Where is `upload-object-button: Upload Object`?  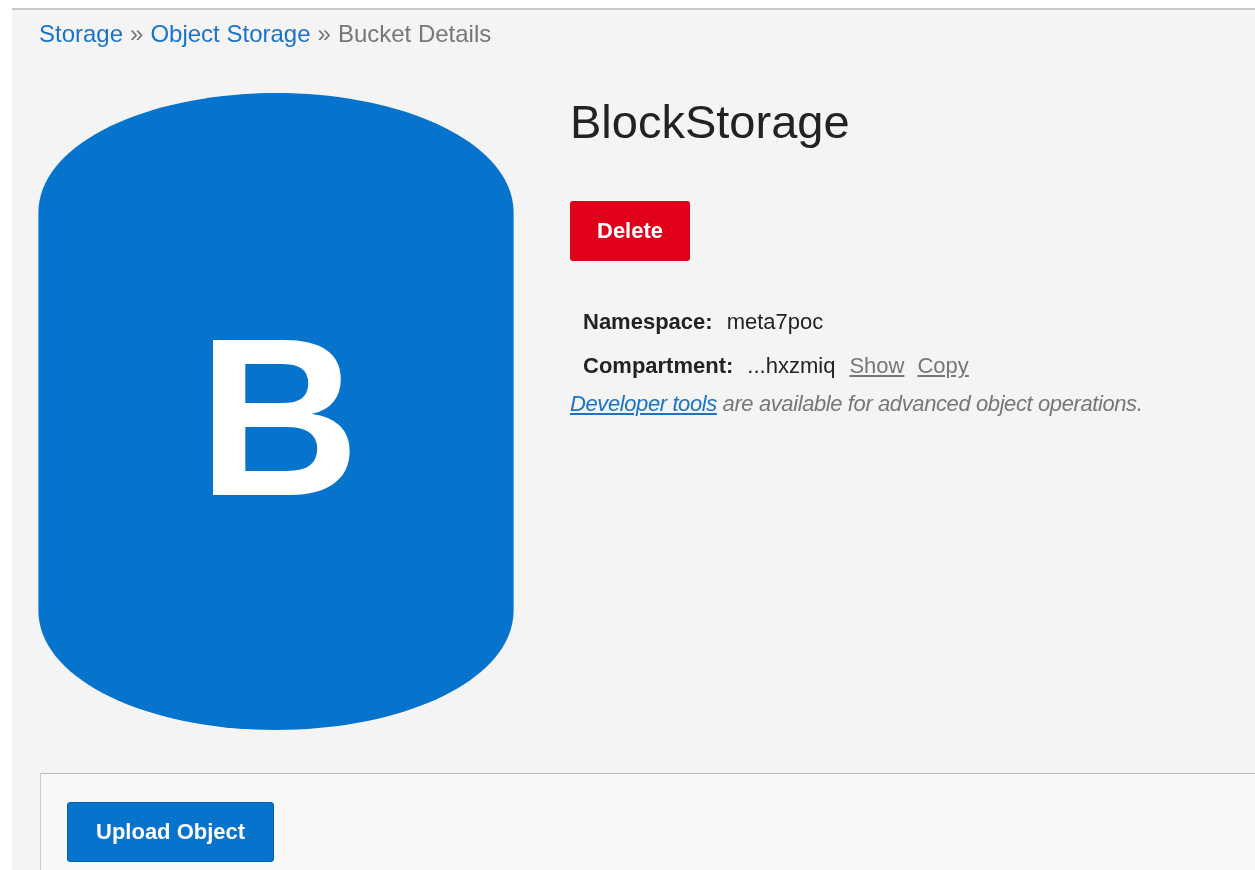 upload-object-button: Upload Object is located at coordinates (171, 832).